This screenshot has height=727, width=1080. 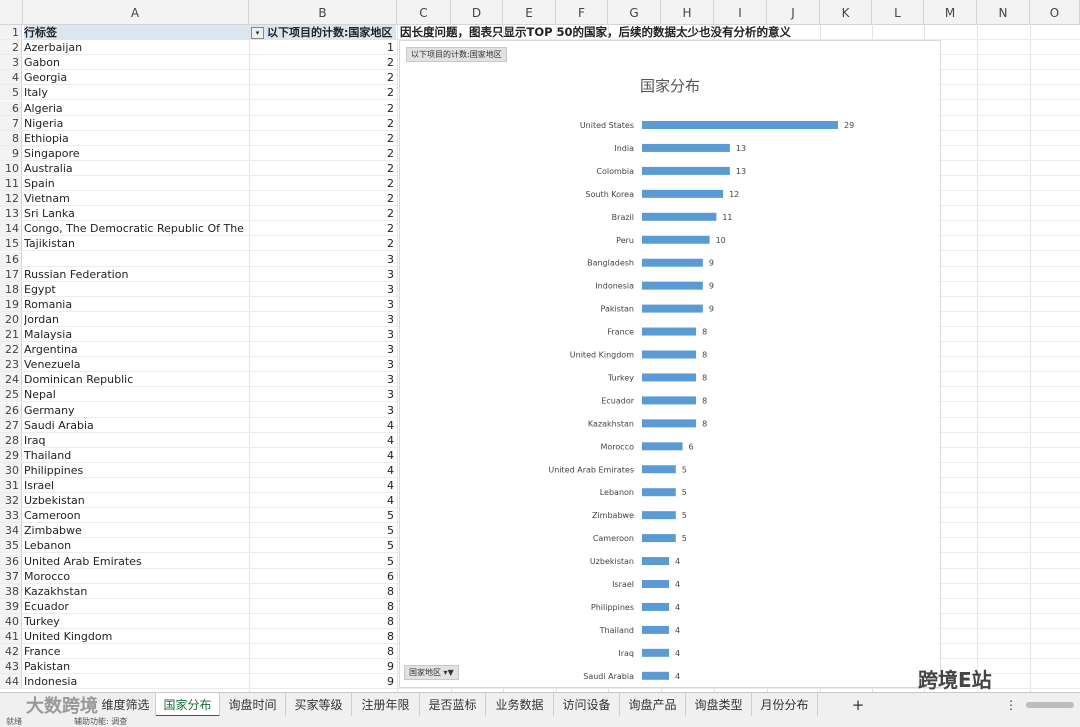 What do you see at coordinates (11, 364) in the screenshot?
I see `row-number: 23` at bounding box center [11, 364].